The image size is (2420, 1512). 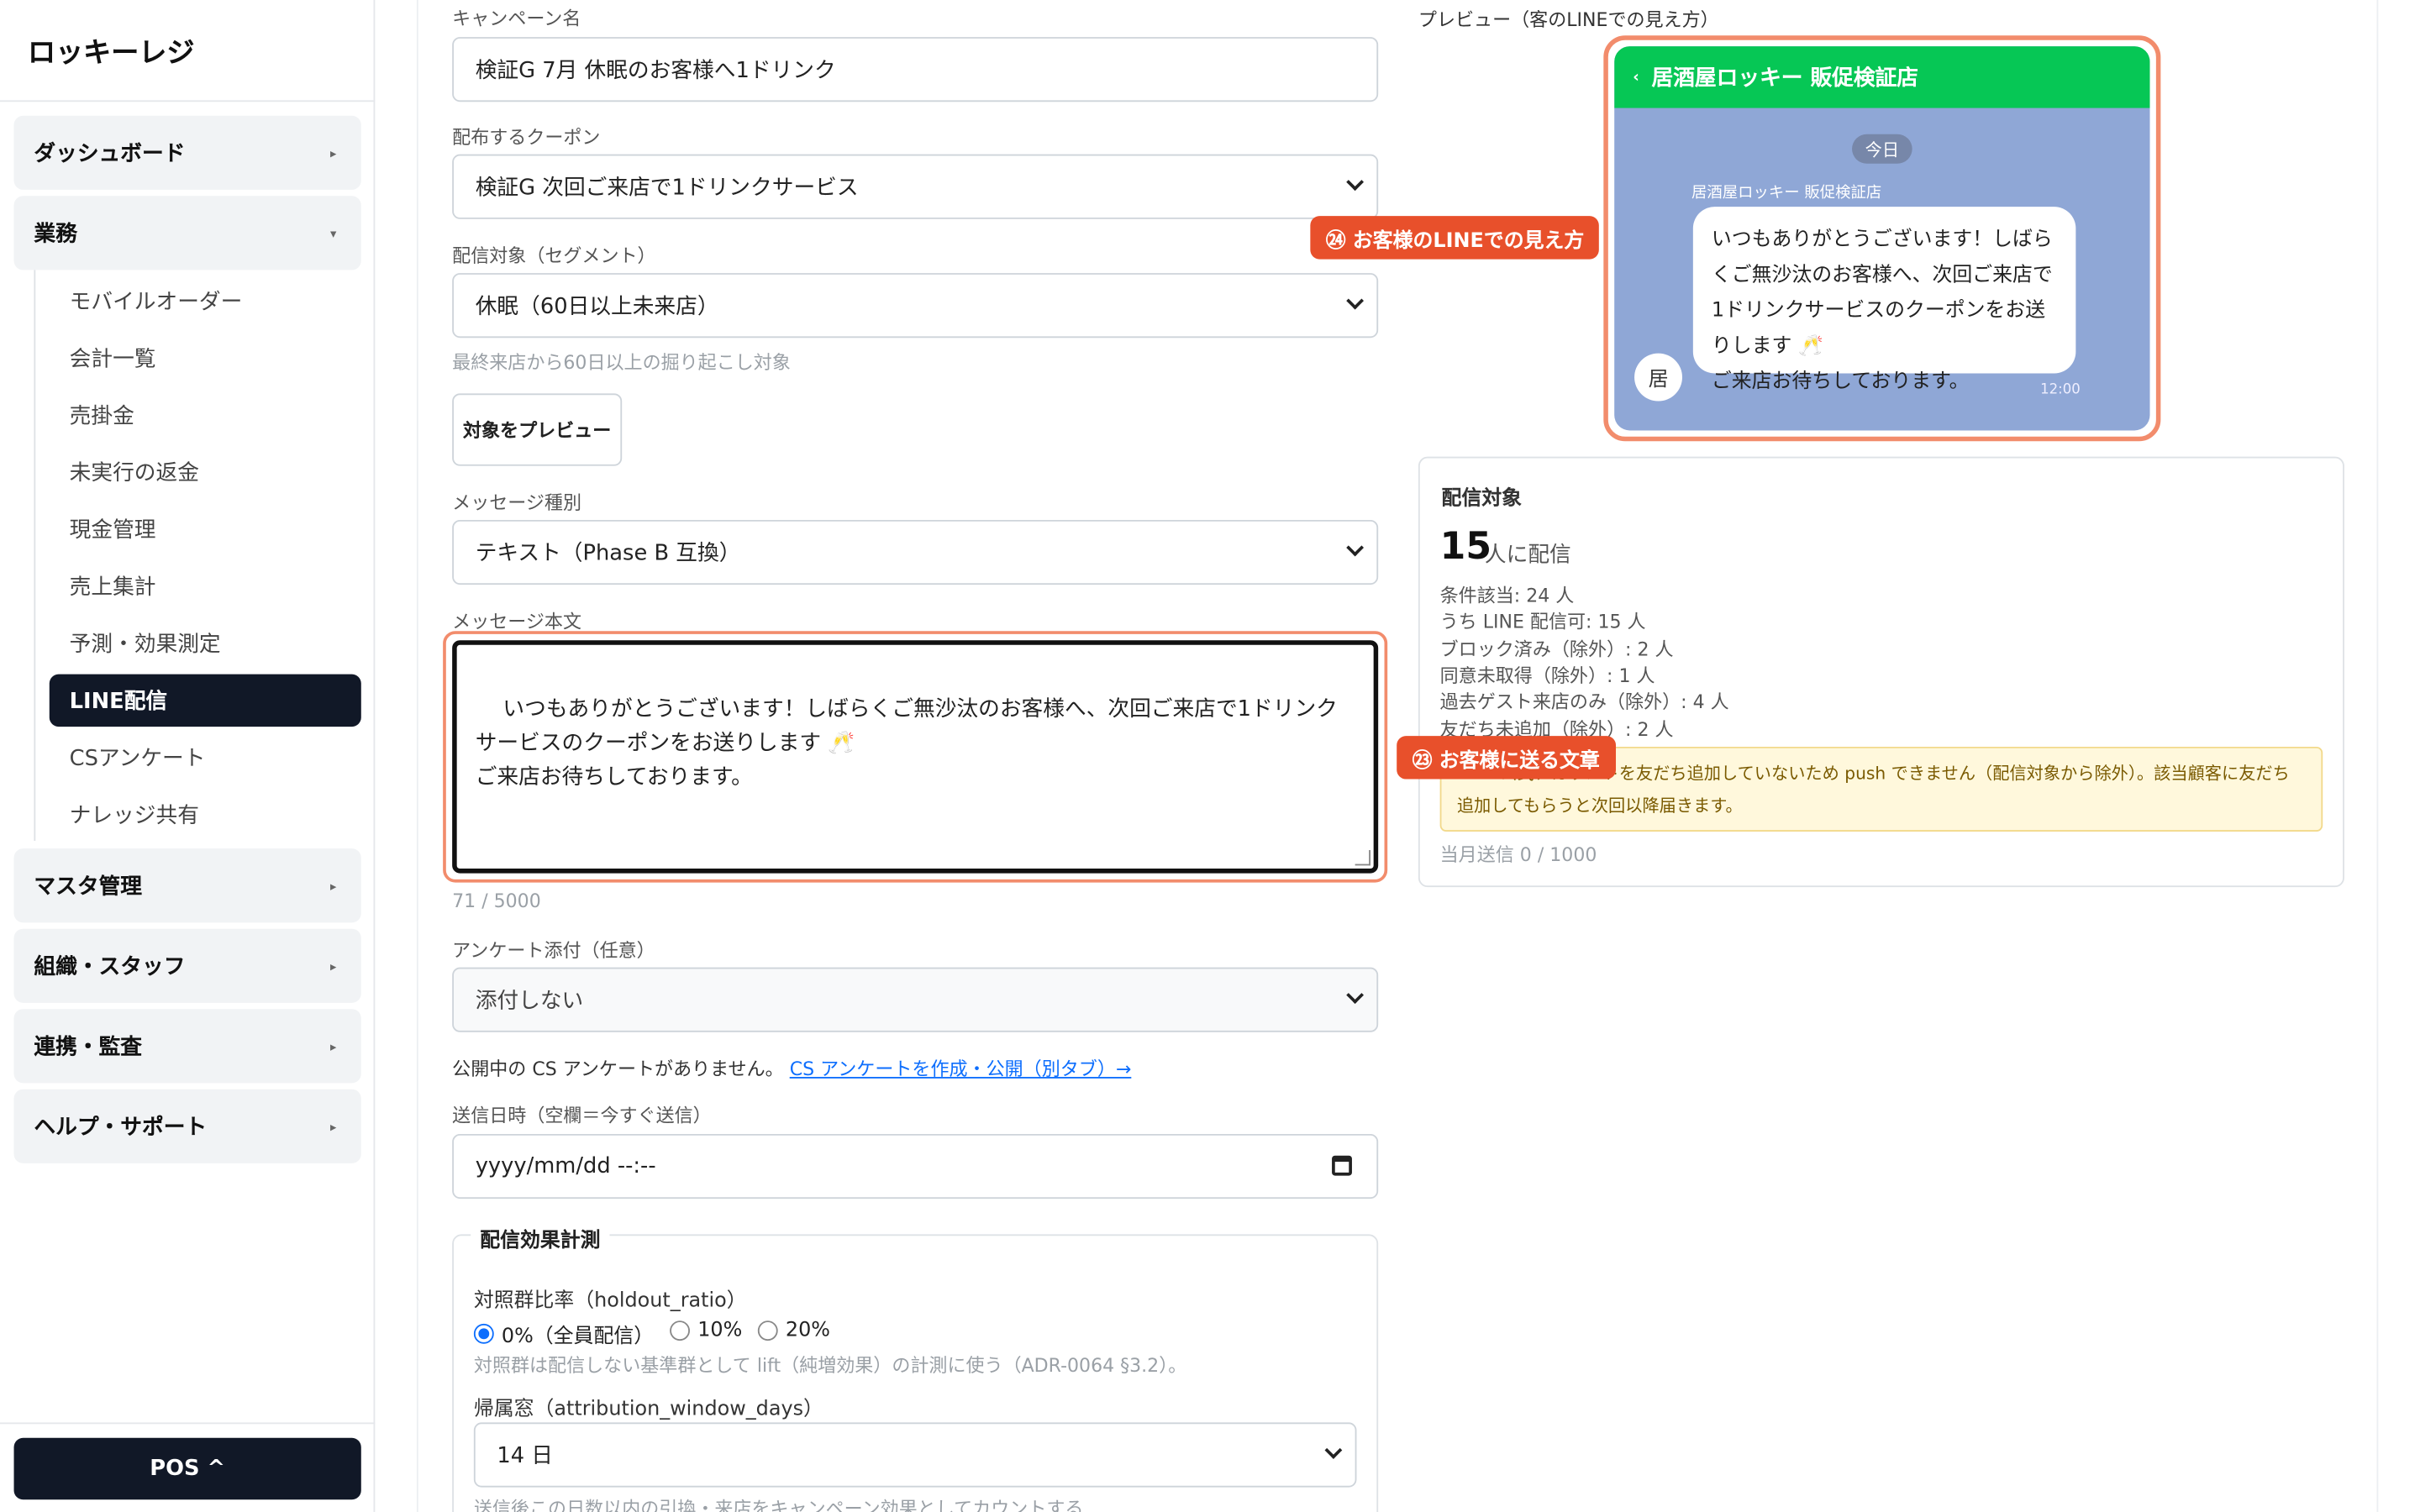 I want to click on sidebar-item-pending-refunds: 未実行の返金, so click(x=134, y=472).